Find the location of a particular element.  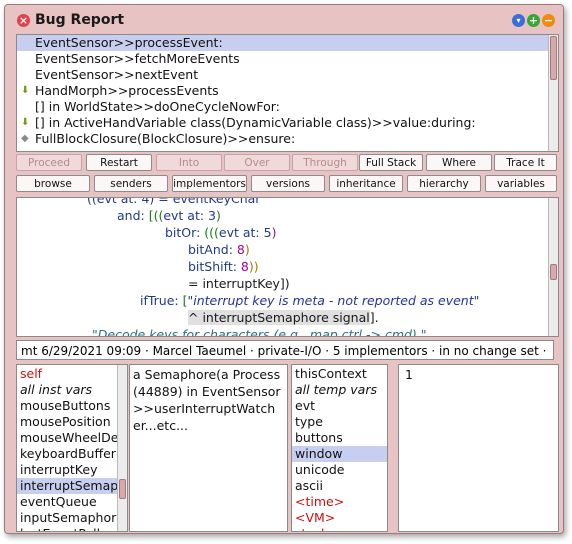

code-evt-at: evt at: 5 is located at coordinates (245, 232).